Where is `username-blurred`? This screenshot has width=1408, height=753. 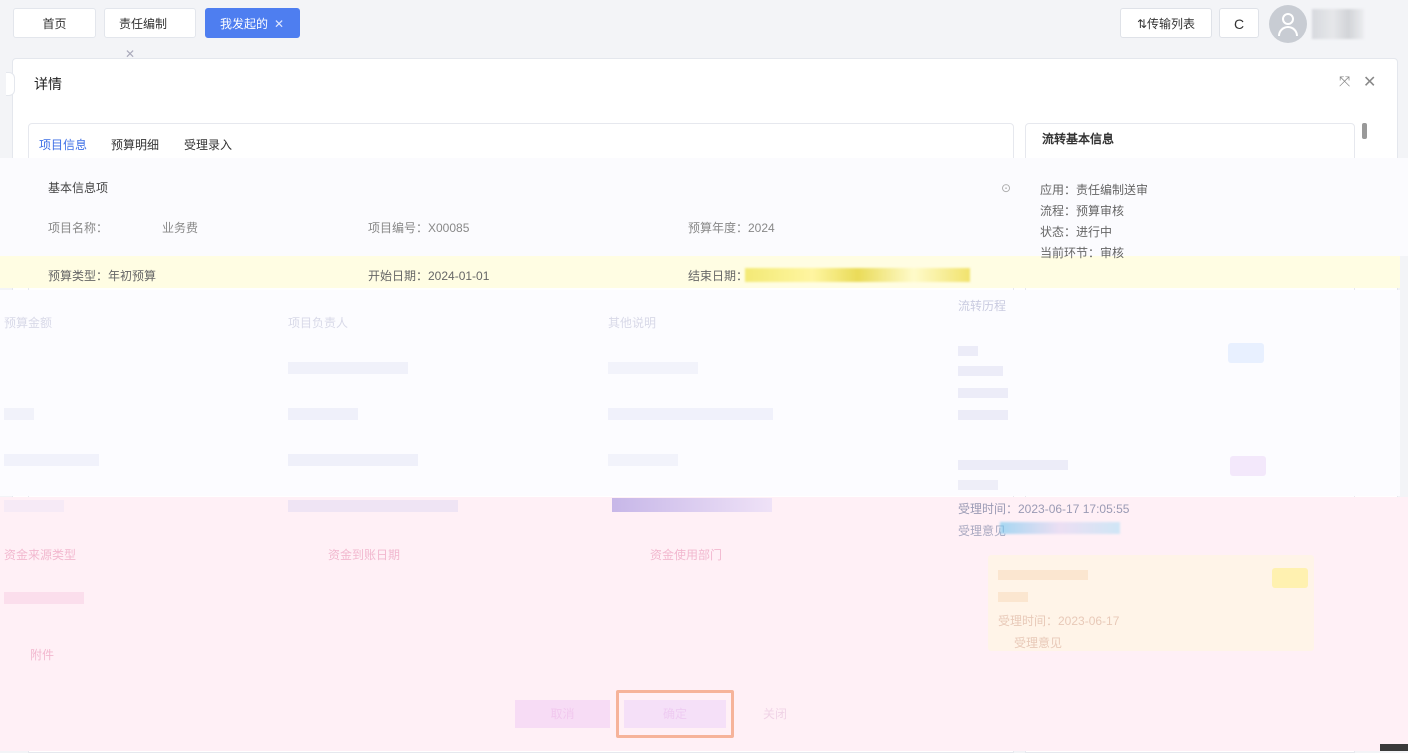
username-blurred is located at coordinates (1338, 24).